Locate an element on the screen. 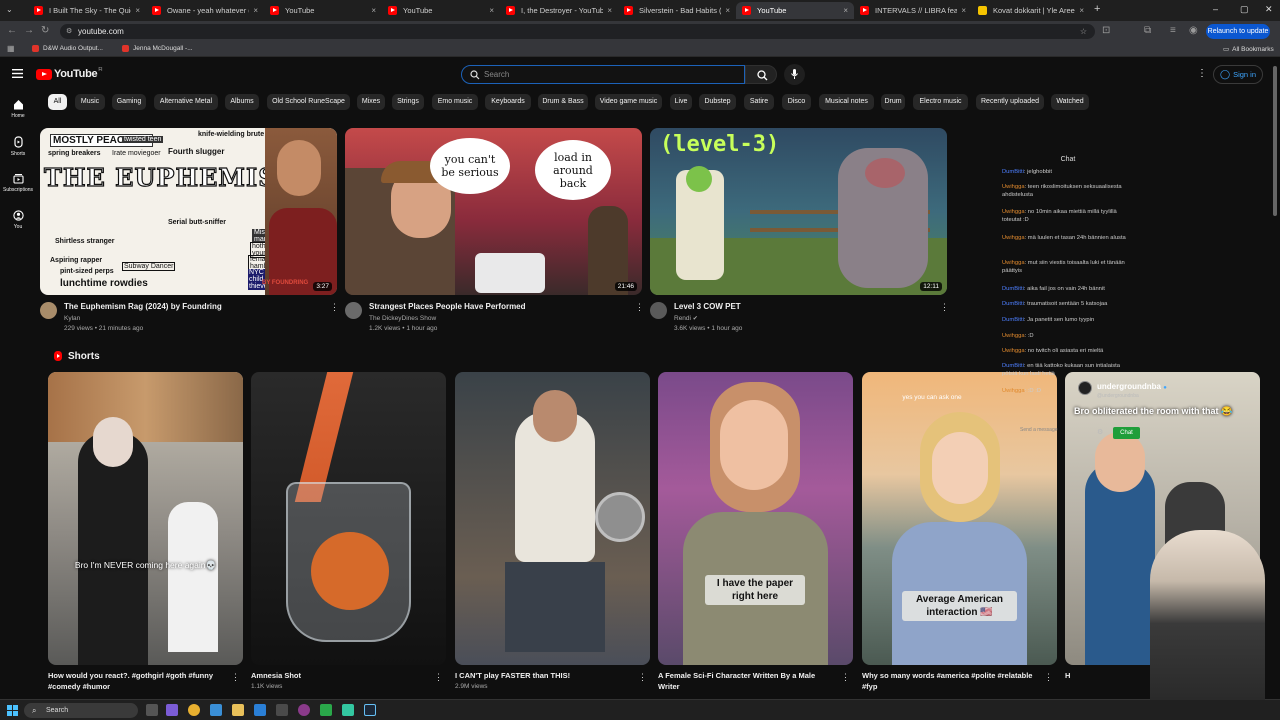 The height and width of the screenshot is (720, 1280). guide-item-subscriptions: Subscriptions is located at coordinates (18, 183).